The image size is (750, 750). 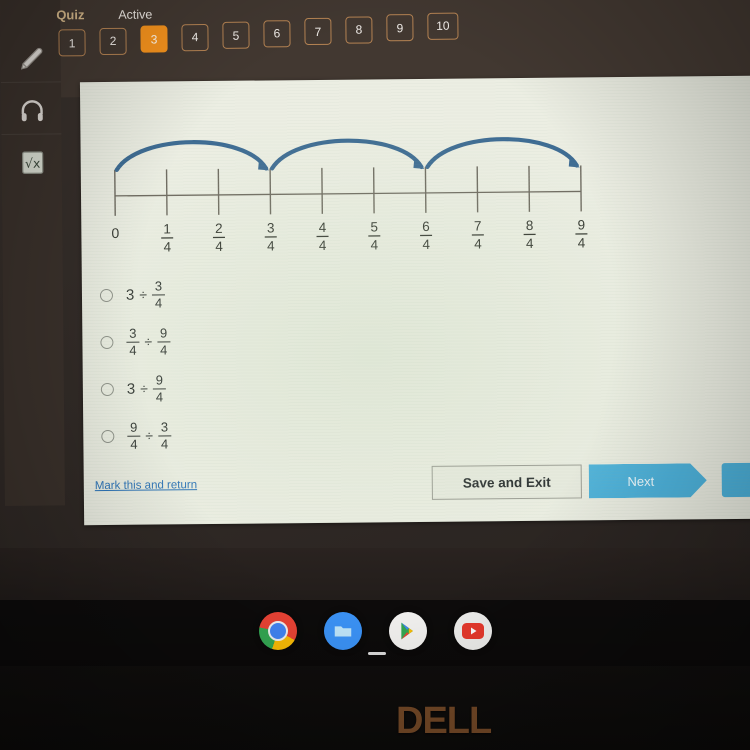 What do you see at coordinates (244, 435) in the screenshot?
I see `answer-option-d: 9 4 ÷ 3 4` at bounding box center [244, 435].